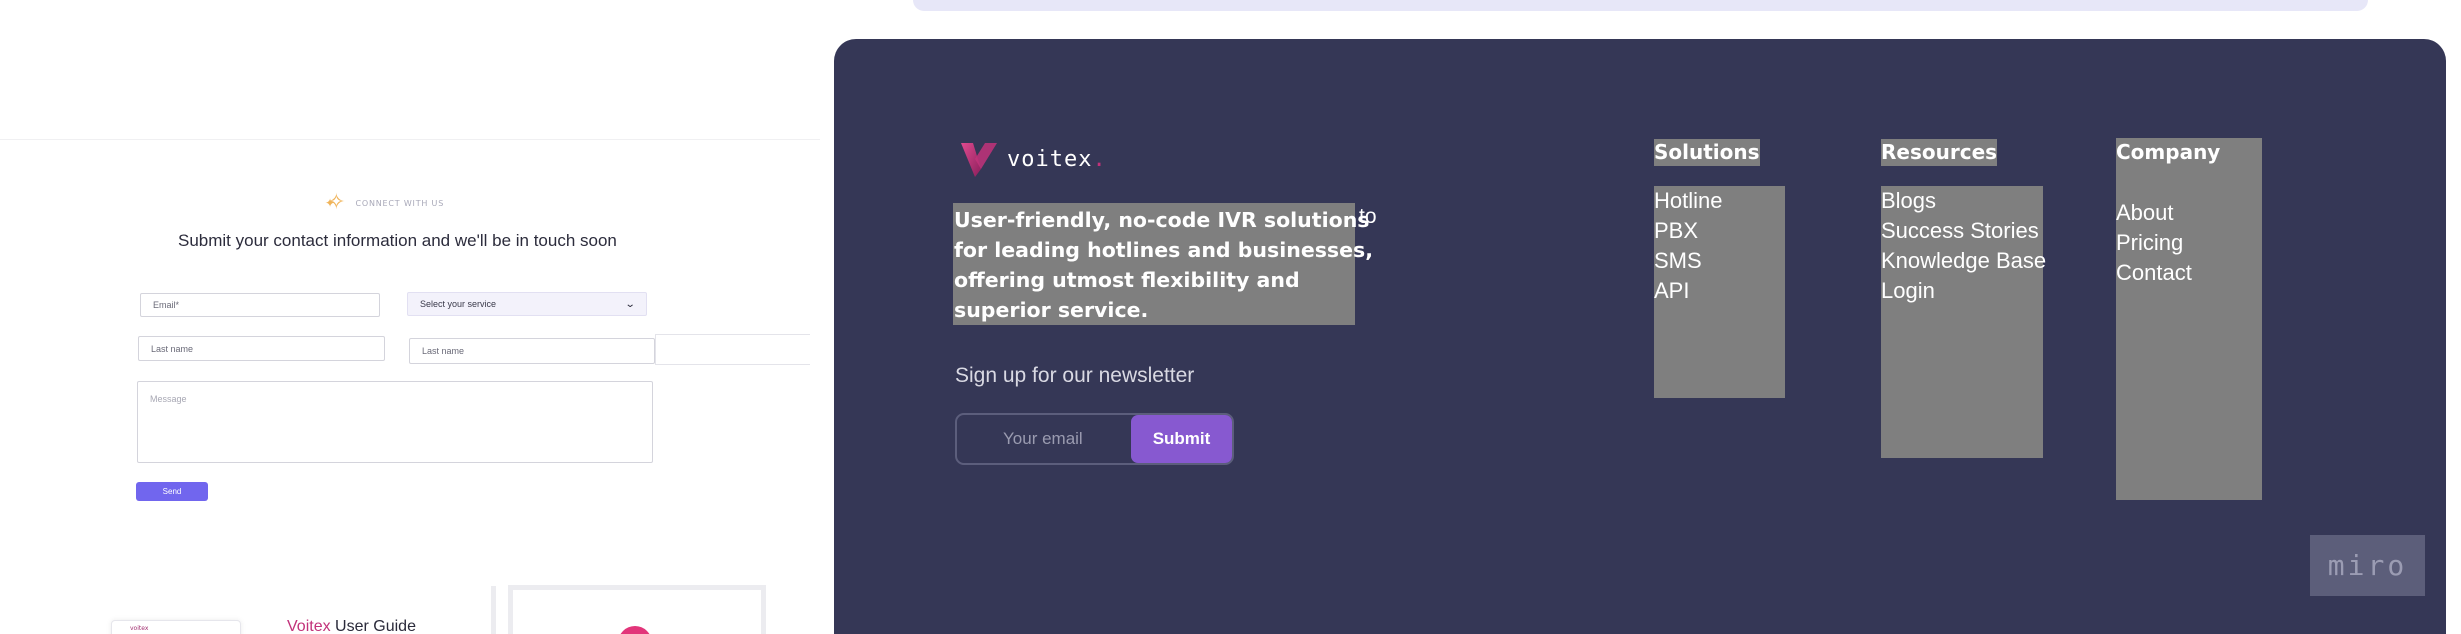  Describe the element at coordinates (172, 491) in the screenshot. I see `send-button: Send` at that location.